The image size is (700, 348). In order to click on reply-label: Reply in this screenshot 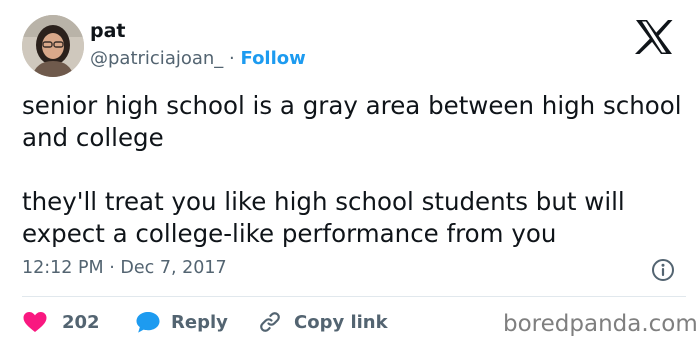, I will do `click(199, 322)`.